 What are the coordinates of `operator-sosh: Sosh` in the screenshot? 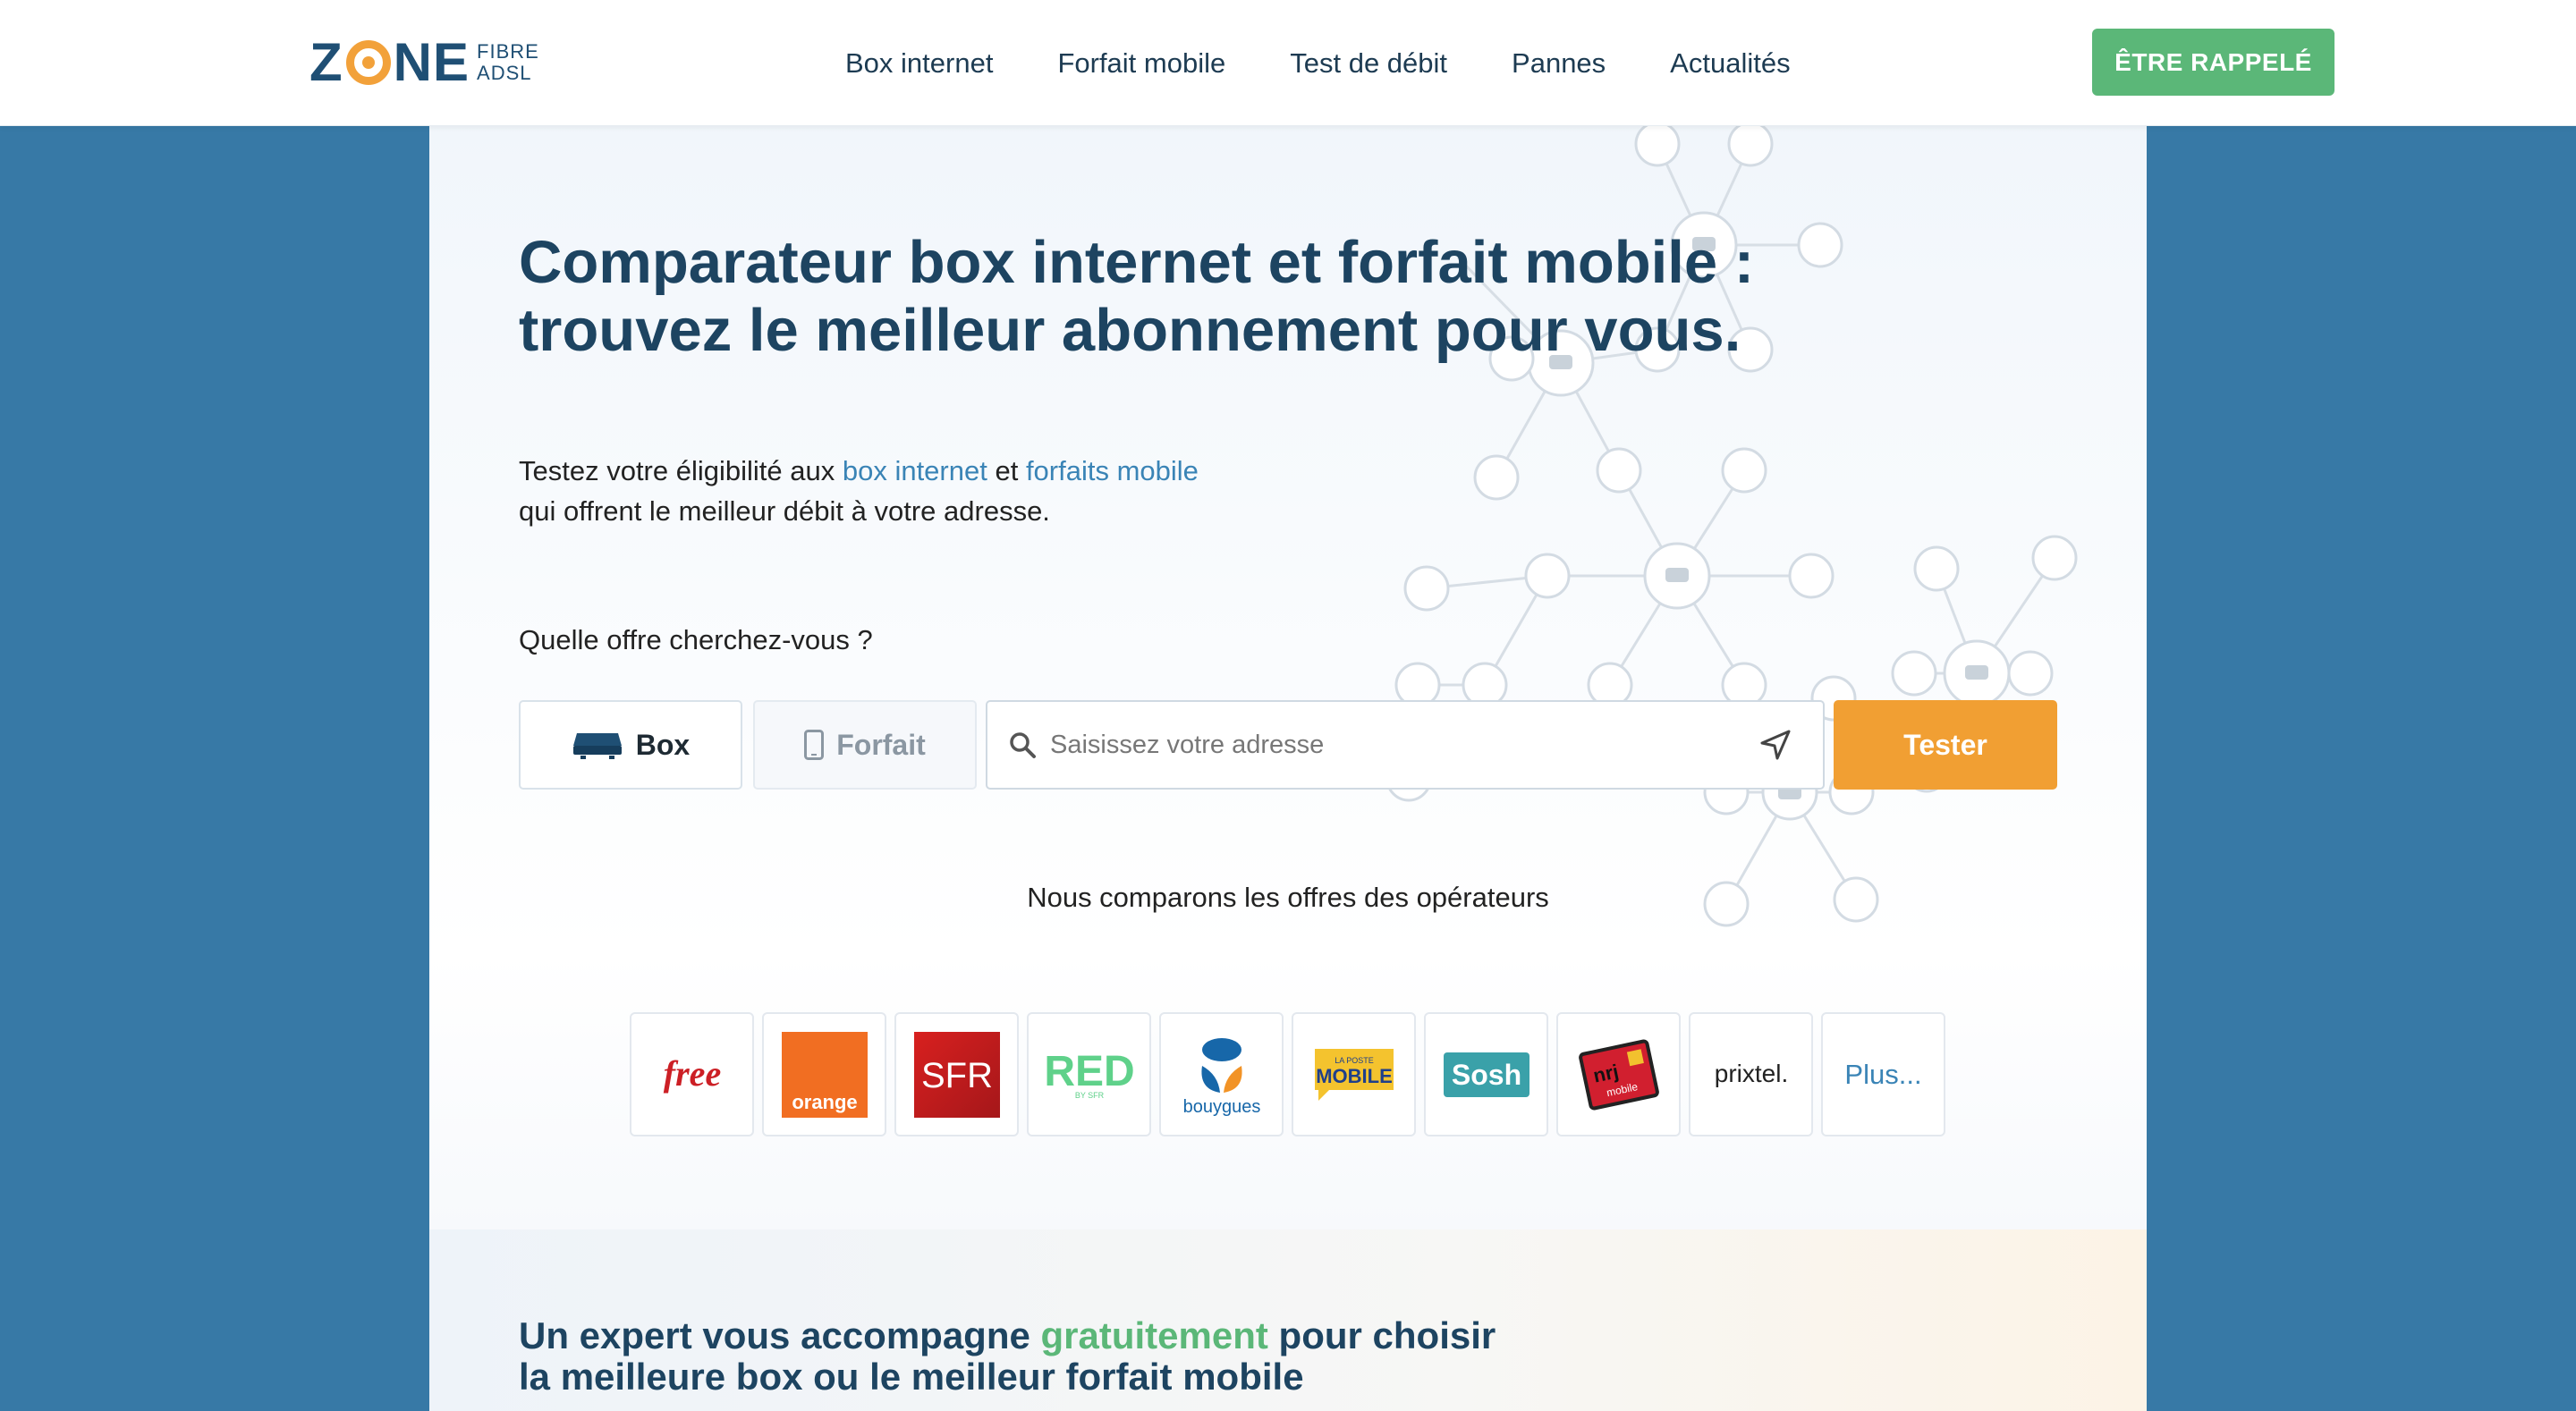 It's located at (1486, 1074).